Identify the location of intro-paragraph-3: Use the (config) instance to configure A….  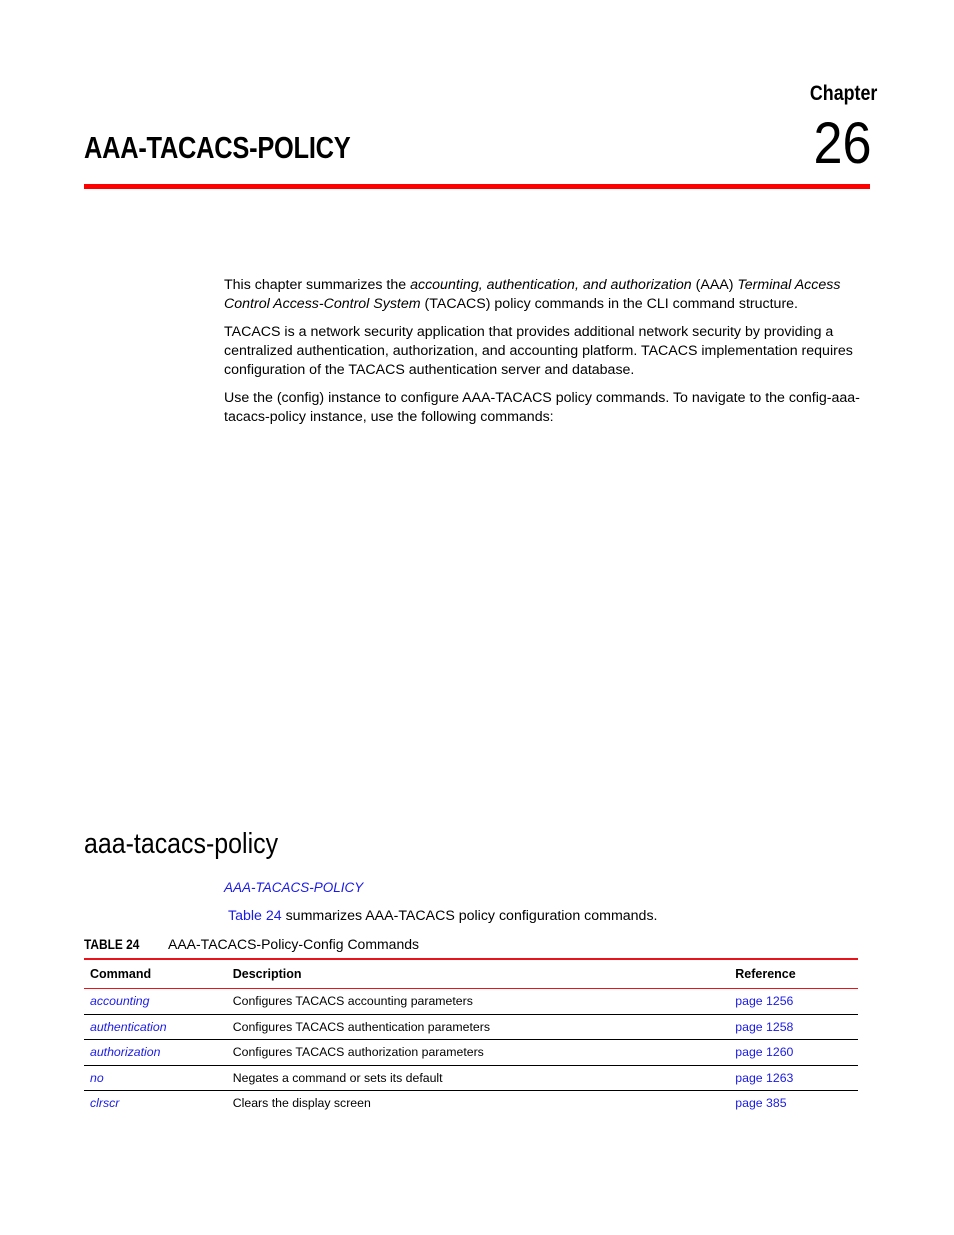
(542, 407).